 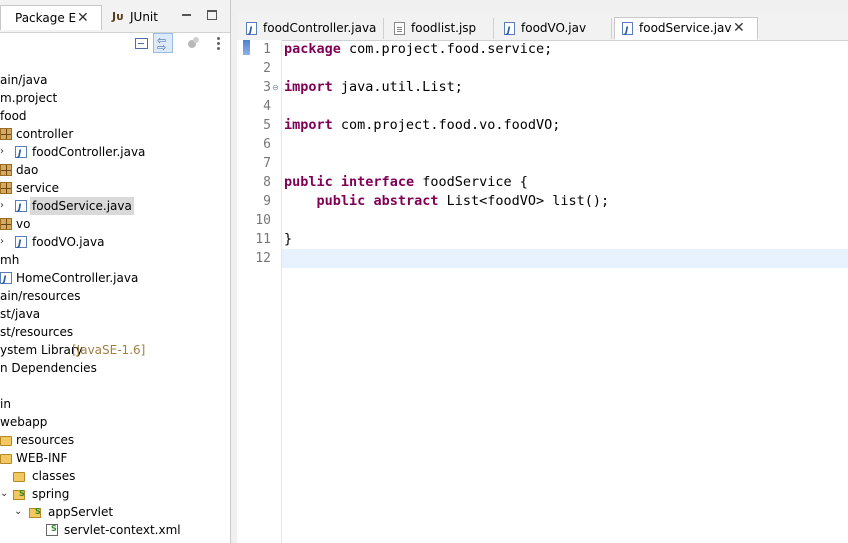 I want to click on tree-item-label: n Dependencies, so click(x=48, y=368).